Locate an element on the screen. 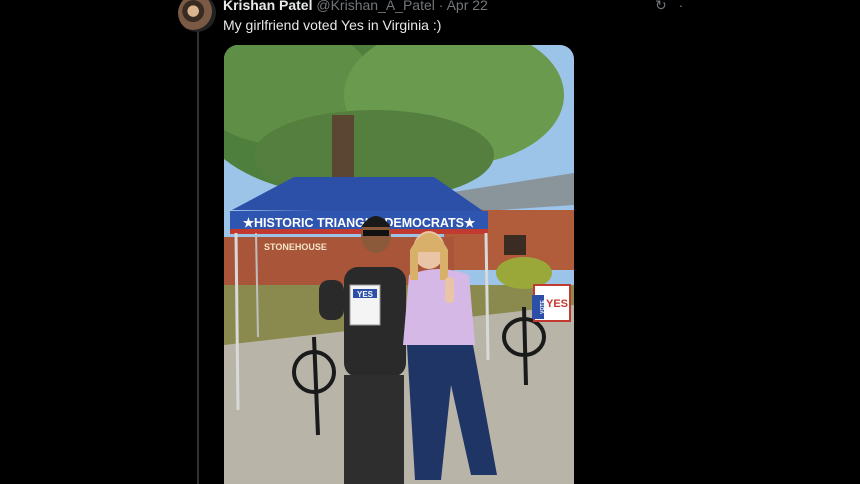 Image resolution: width=860 pixels, height=484 pixels. thread-connector-line is located at coordinates (198, 257).